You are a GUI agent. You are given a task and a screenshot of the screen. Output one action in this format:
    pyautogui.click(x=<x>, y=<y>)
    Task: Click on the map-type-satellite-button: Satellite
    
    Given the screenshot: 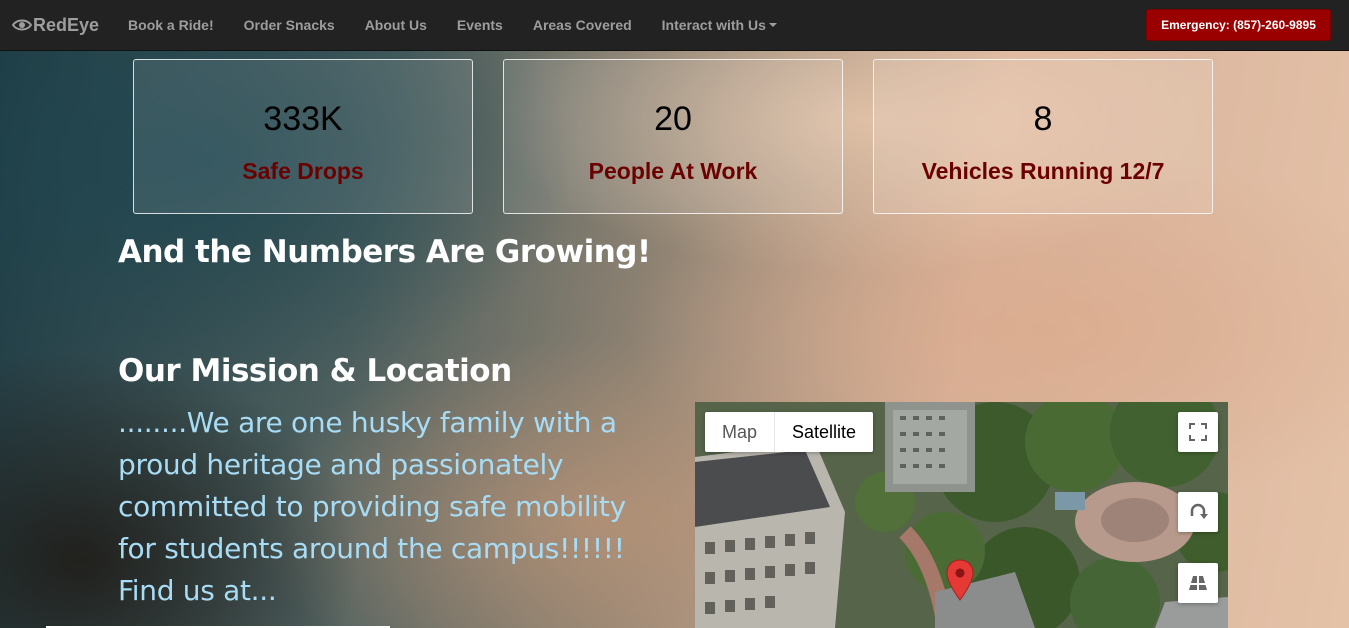 What is the action you would take?
    pyautogui.click(x=824, y=432)
    